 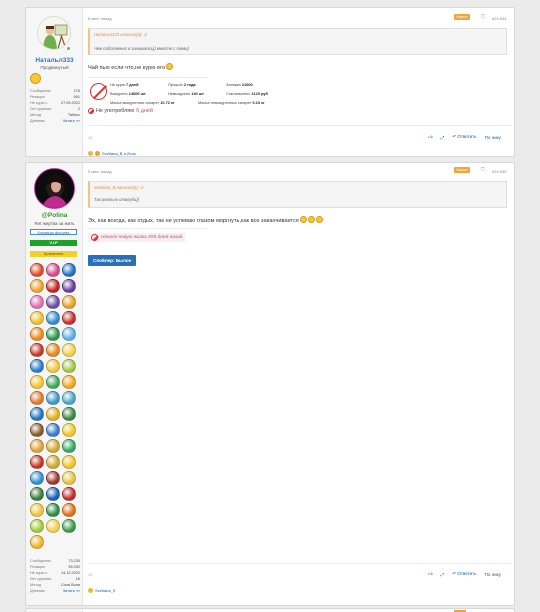 What do you see at coordinates (499, 18) in the screenshot?
I see `post-number: #24.944` at bounding box center [499, 18].